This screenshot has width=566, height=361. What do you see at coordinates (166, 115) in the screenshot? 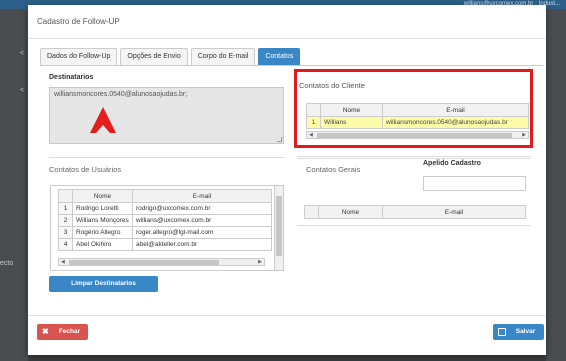
I see `destinatarios-textarea: williansmoncores.0540@alunosaojudas.br;` at bounding box center [166, 115].